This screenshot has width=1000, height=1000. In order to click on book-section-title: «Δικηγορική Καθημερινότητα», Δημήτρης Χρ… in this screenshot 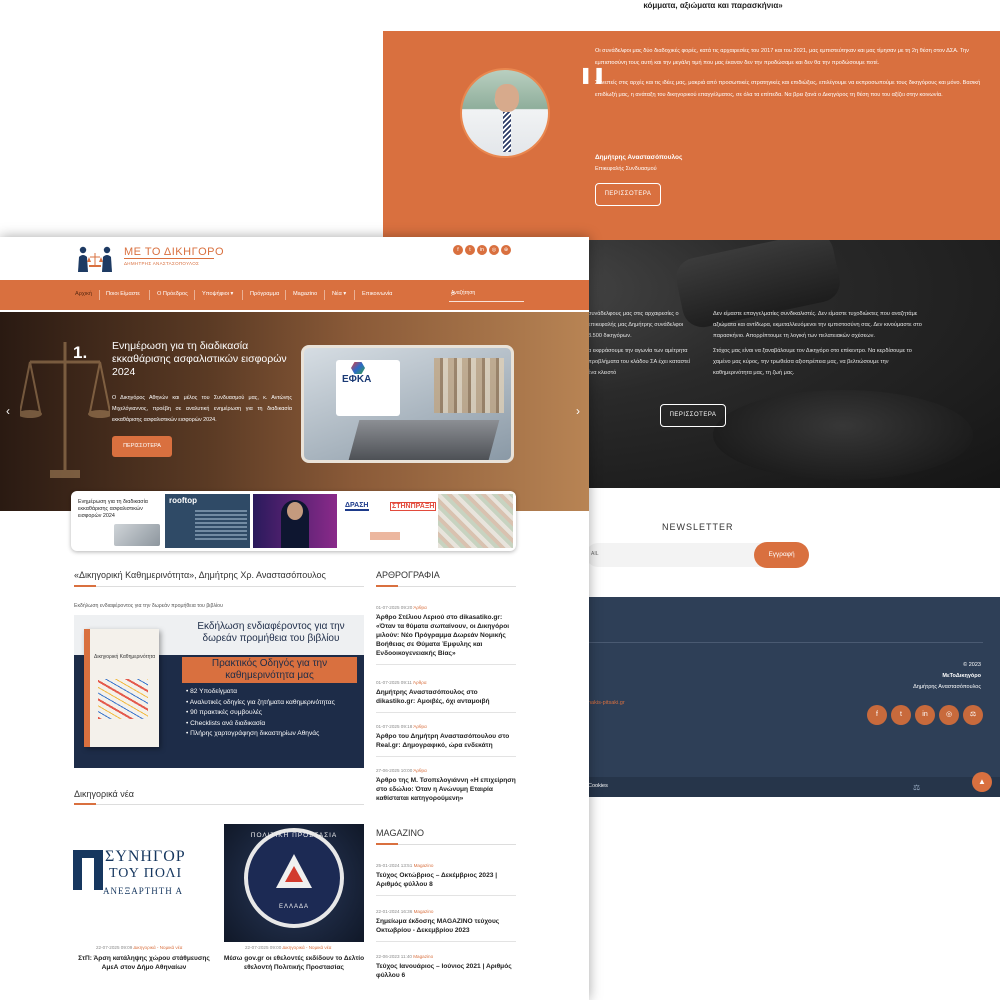, I will do `click(200, 575)`.